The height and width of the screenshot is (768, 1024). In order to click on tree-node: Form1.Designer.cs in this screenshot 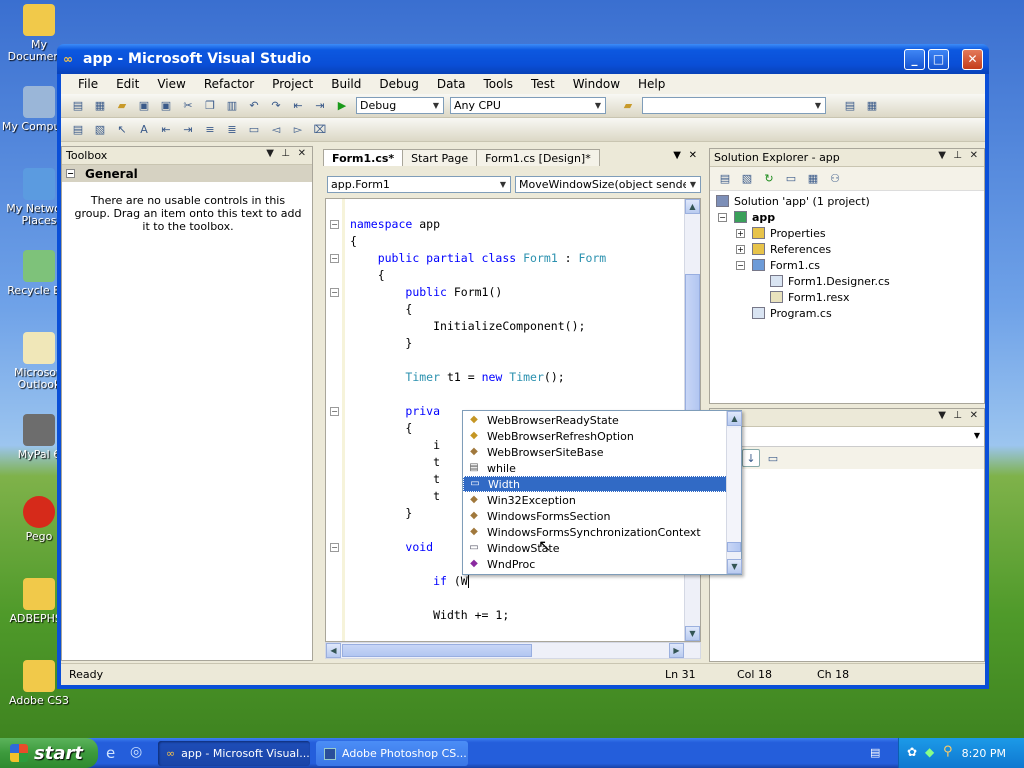, I will do `click(847, 281)`.